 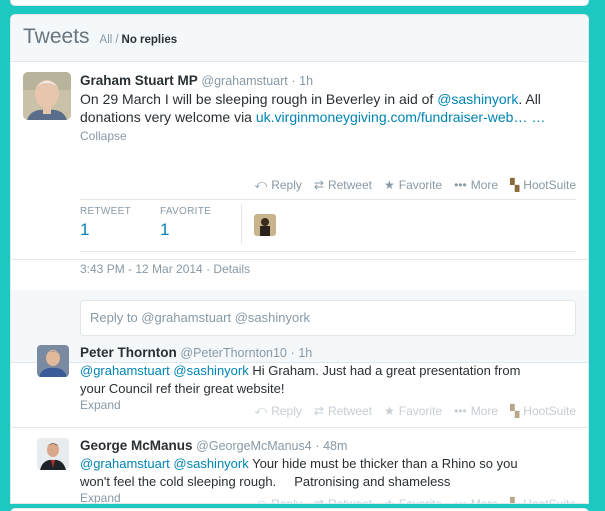 I want to click on collapse-link: Collapse, so click(x=328, y=136).